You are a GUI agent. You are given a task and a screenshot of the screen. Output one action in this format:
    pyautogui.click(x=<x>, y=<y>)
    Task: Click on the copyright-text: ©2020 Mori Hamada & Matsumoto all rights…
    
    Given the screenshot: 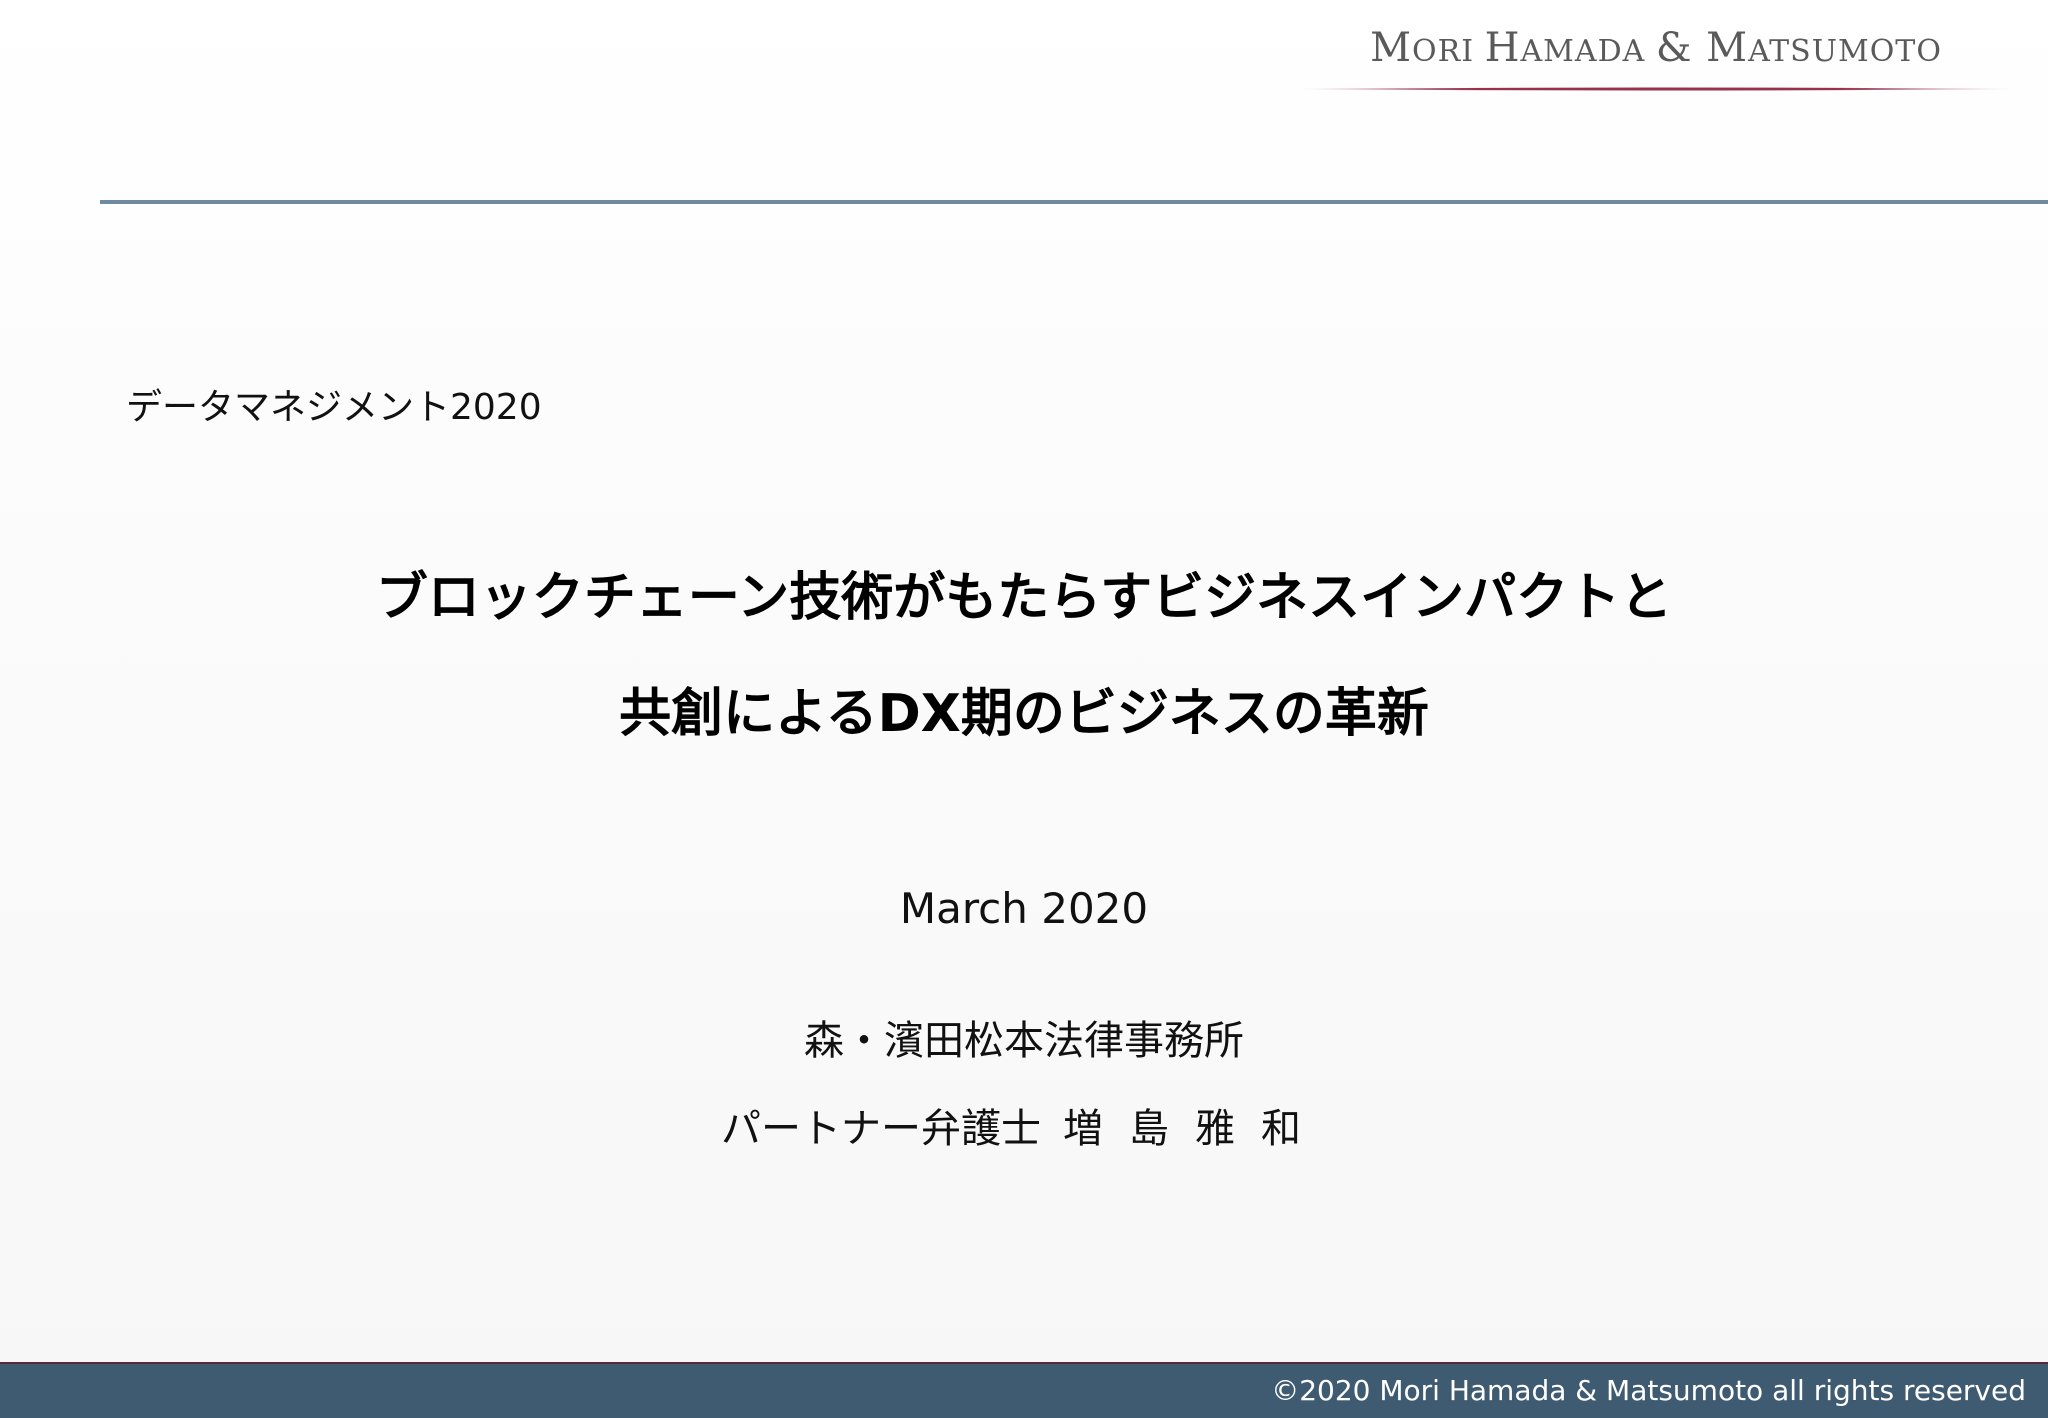 What is the action you would take?
    pyautogui.click(x=1648, y=1390)
    